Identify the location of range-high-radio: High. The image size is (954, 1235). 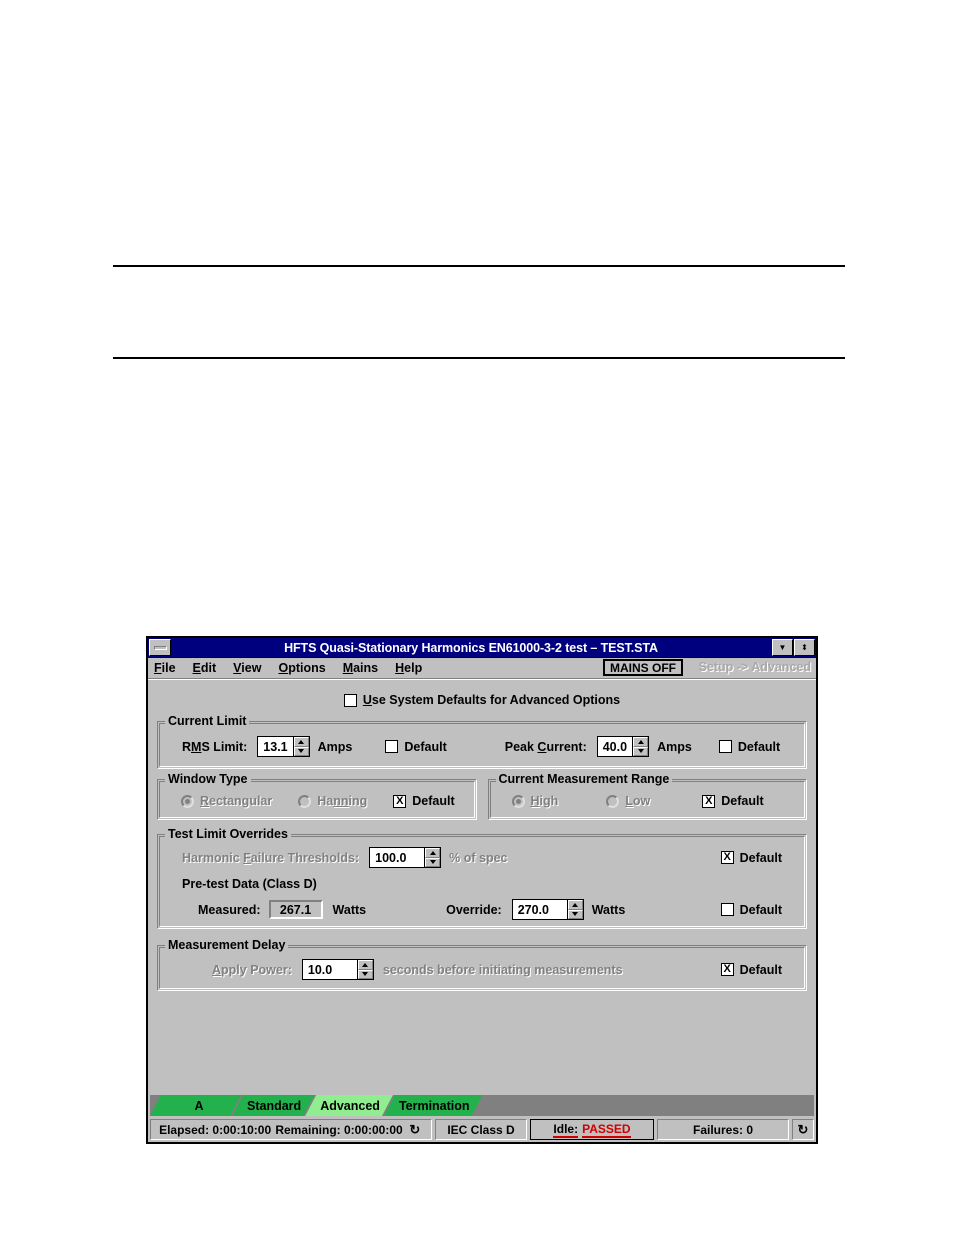
(535, 801).